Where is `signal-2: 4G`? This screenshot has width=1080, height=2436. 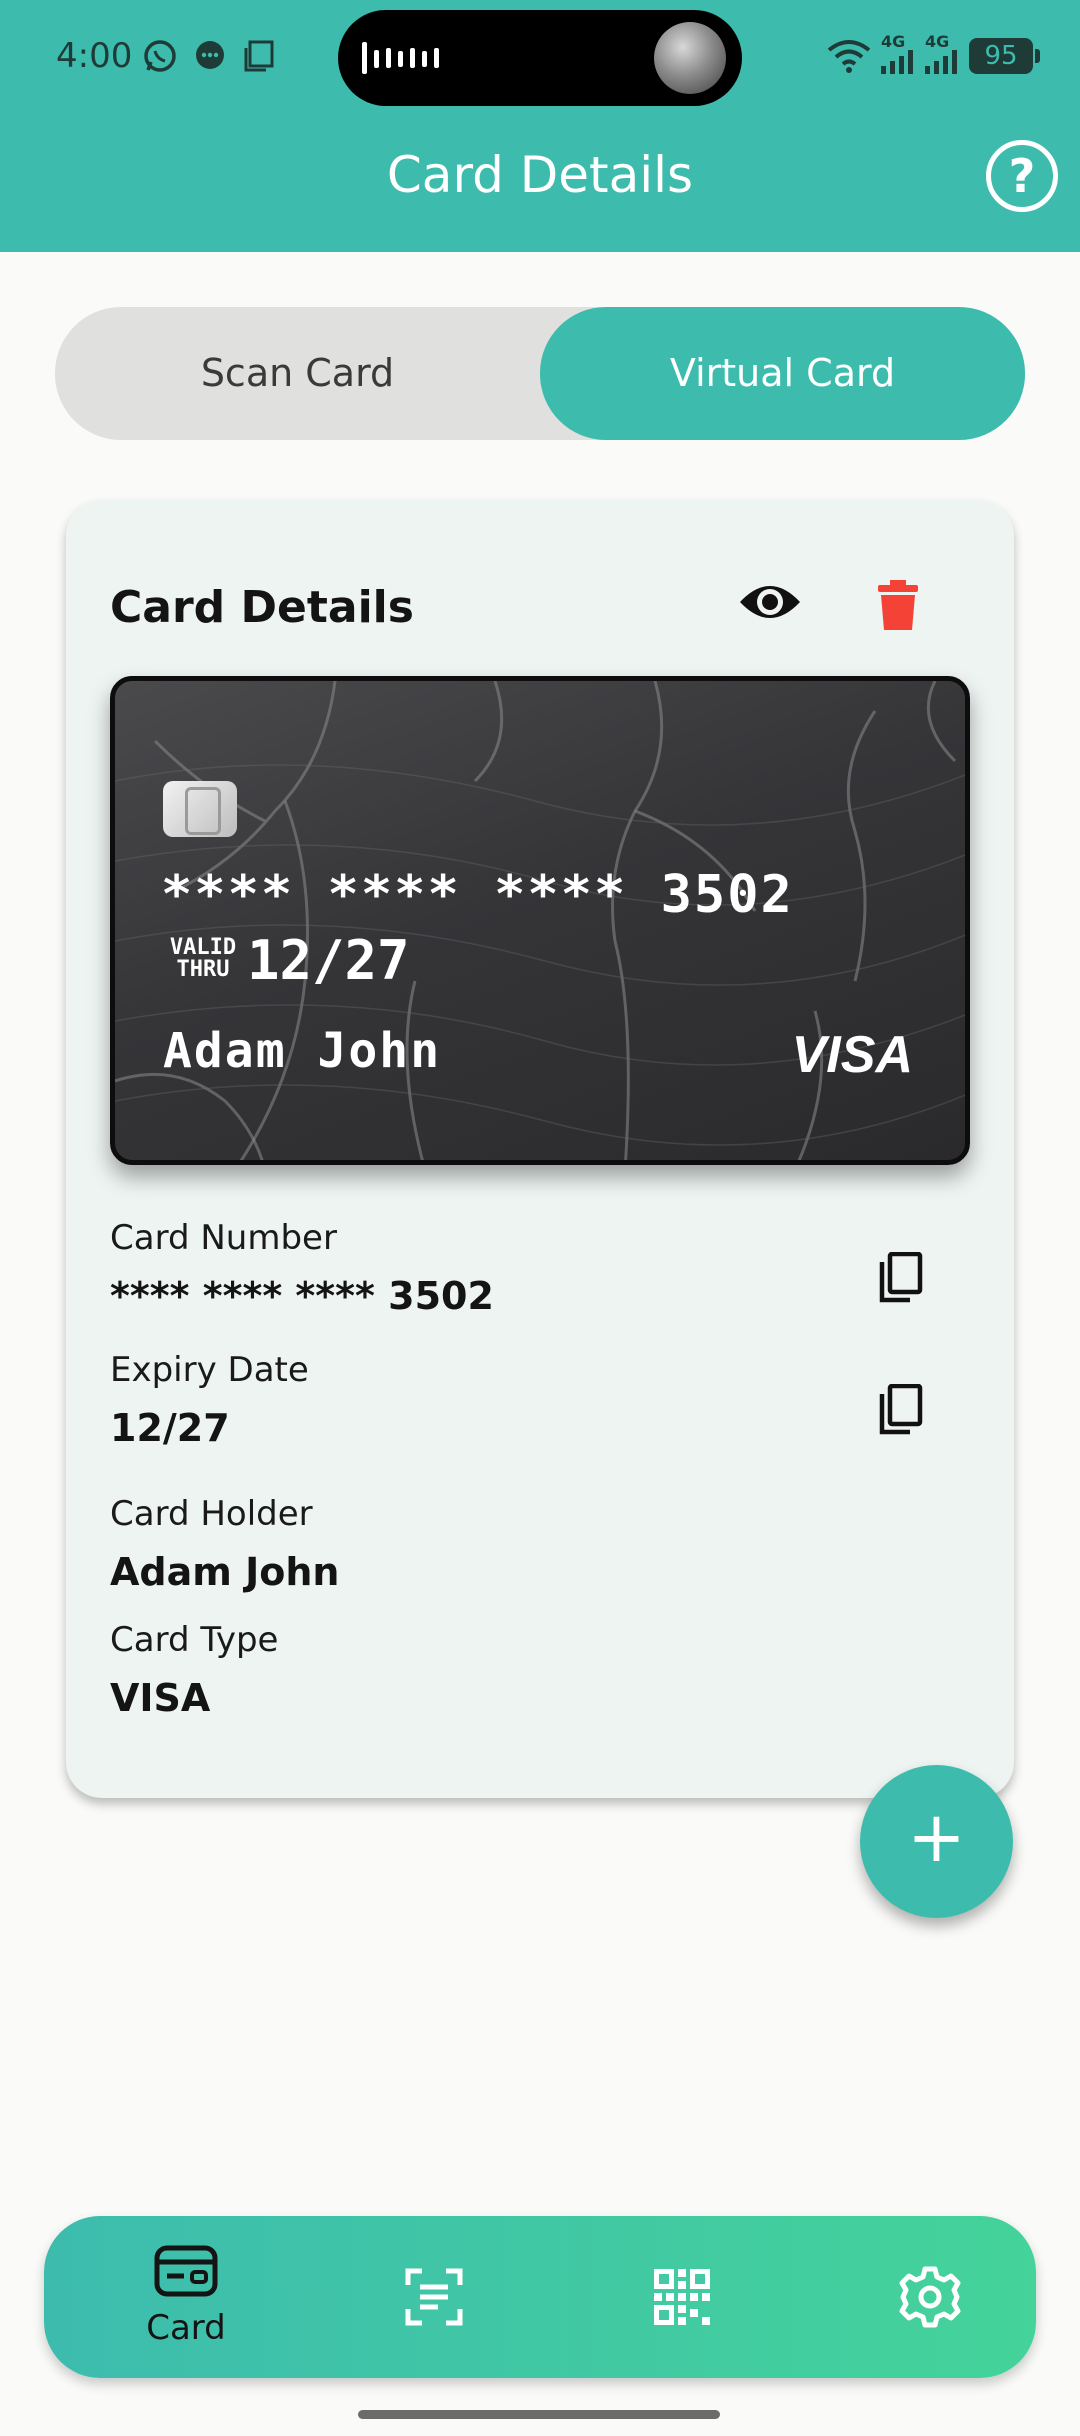
signal-2: 4G is located at coordinates (942, 56).